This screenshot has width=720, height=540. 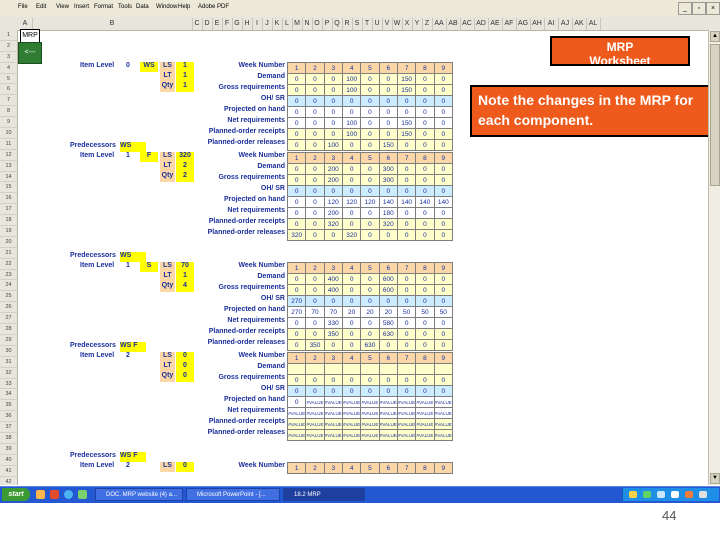 I want to click on row-header-26: 26, so click(x=8, y=308).